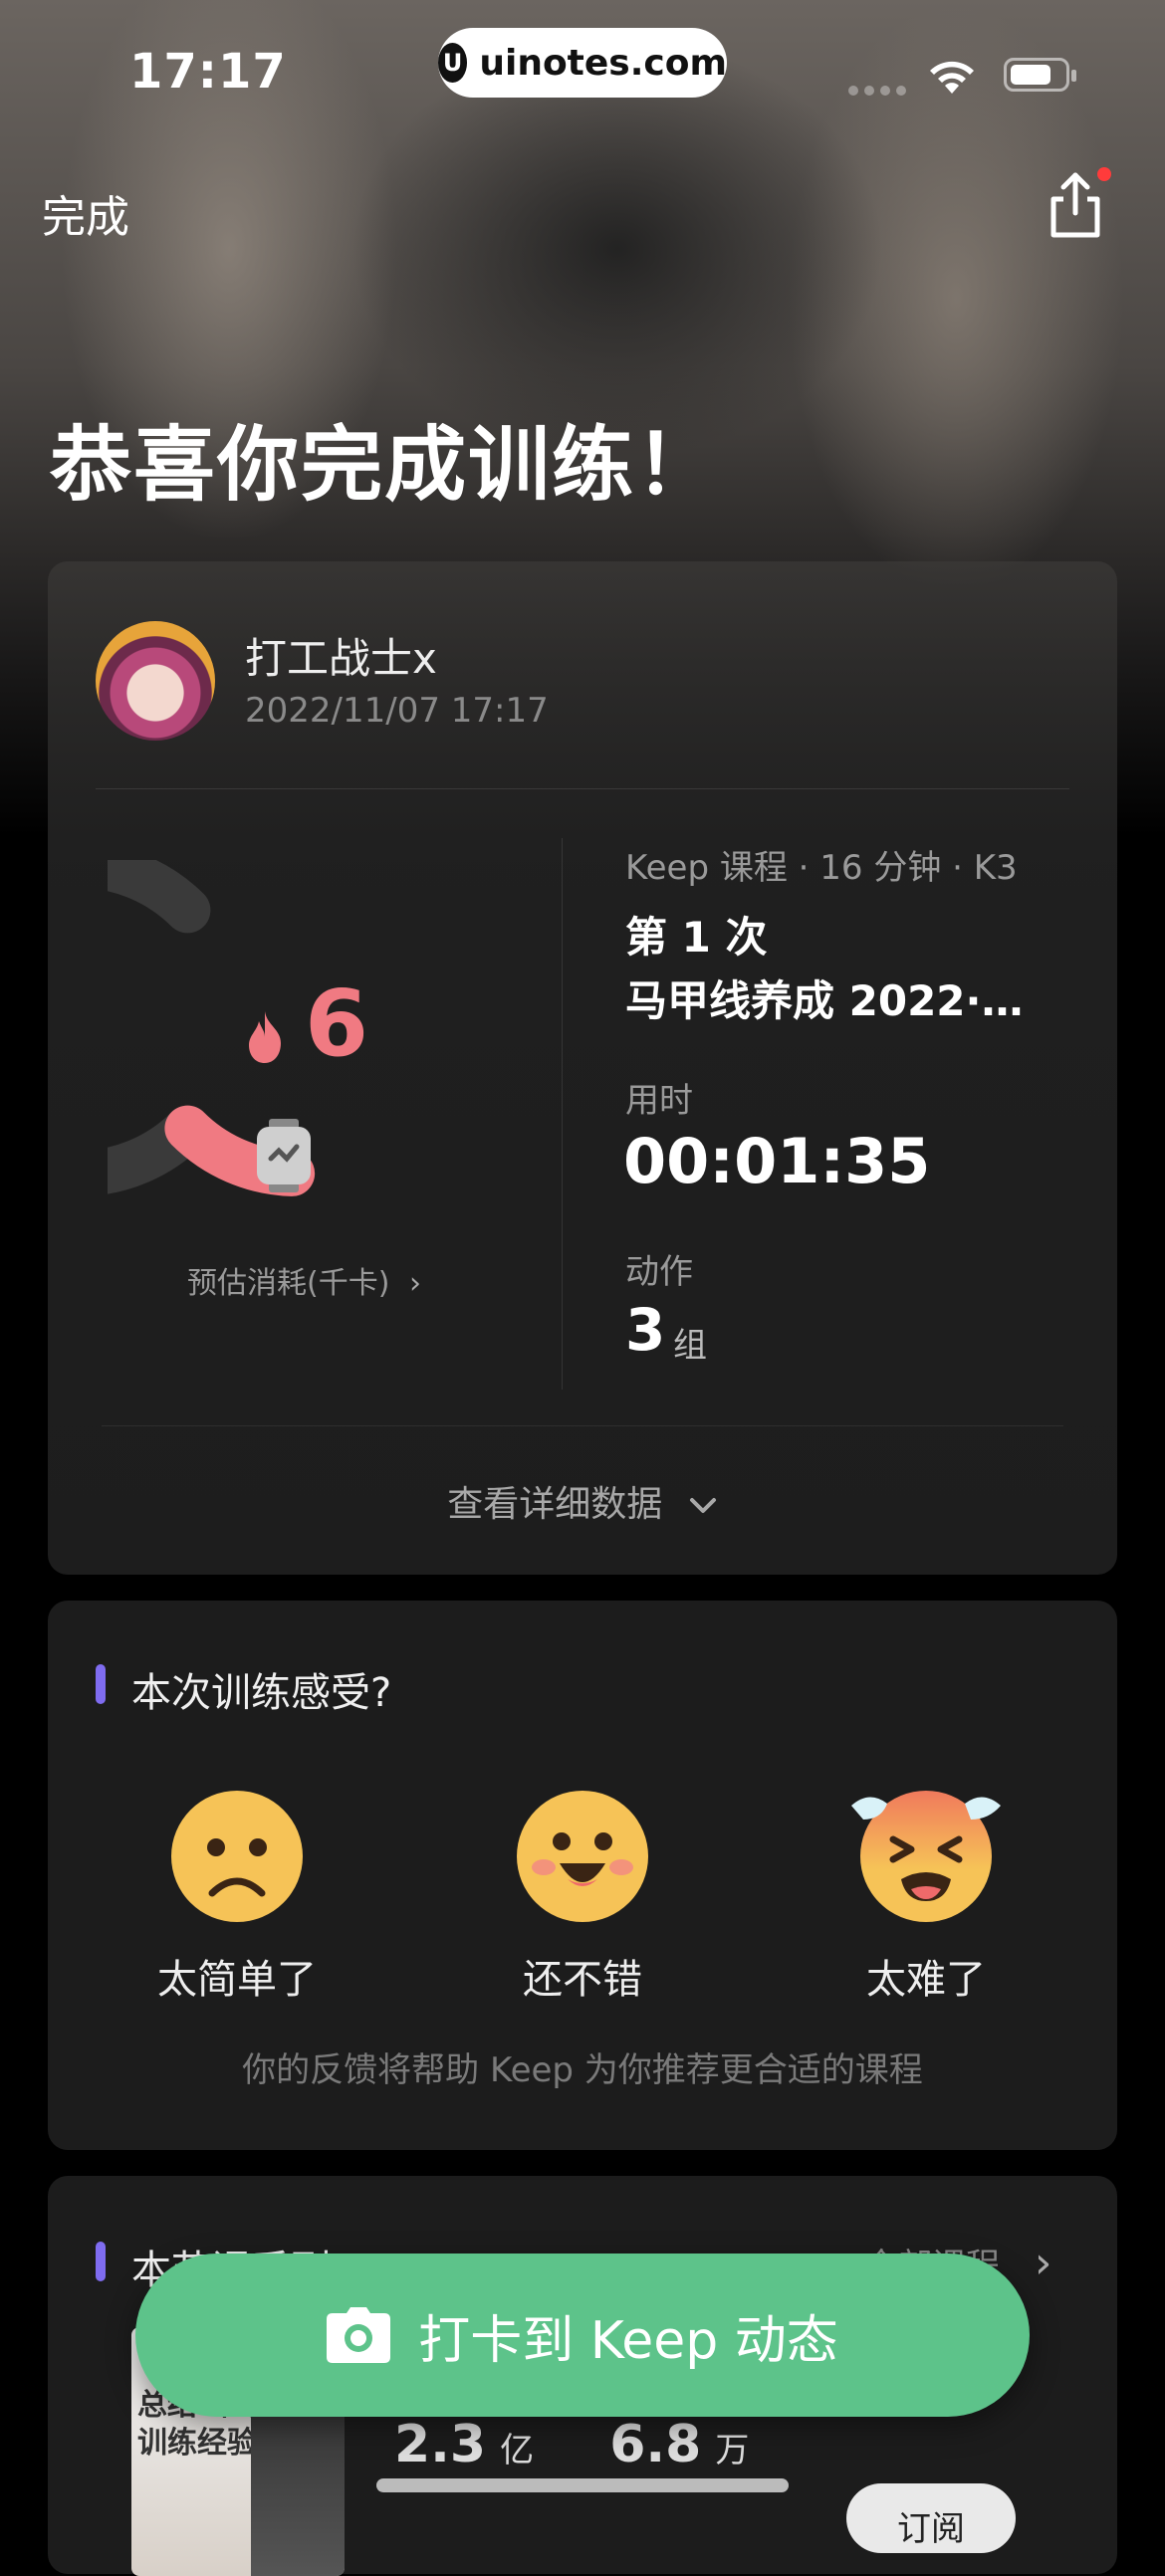 This screenshot has width=1165, height=2576. What do you see at coordinates (582, 1856) in the screenshot?
I see `happy-face-icon` at bounding box center [582, 1856].